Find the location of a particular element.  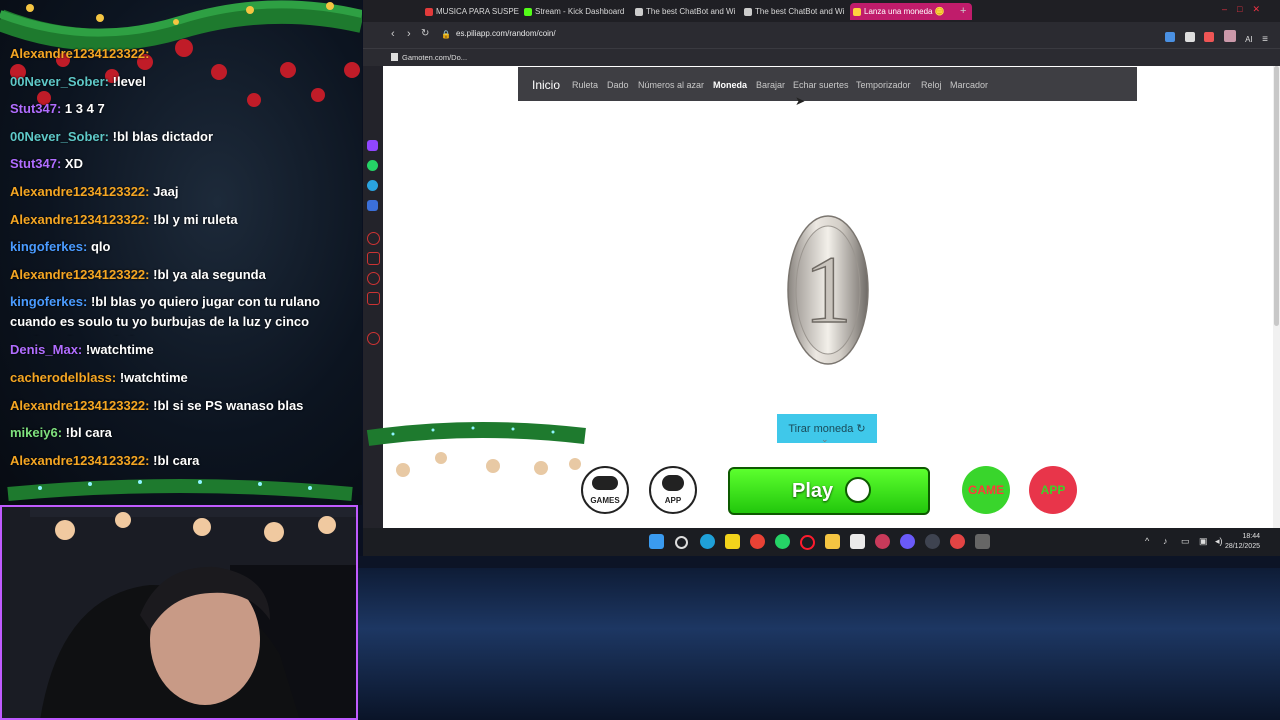

chevron-down-icon: ⌄ is located at coordinates (825, 439).